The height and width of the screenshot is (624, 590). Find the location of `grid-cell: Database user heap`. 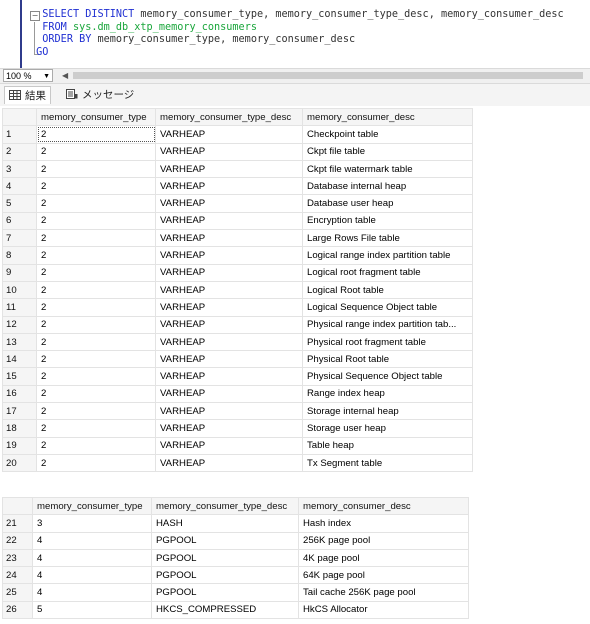

grid-cell: Database user heap is located at coordinates (387, 203).